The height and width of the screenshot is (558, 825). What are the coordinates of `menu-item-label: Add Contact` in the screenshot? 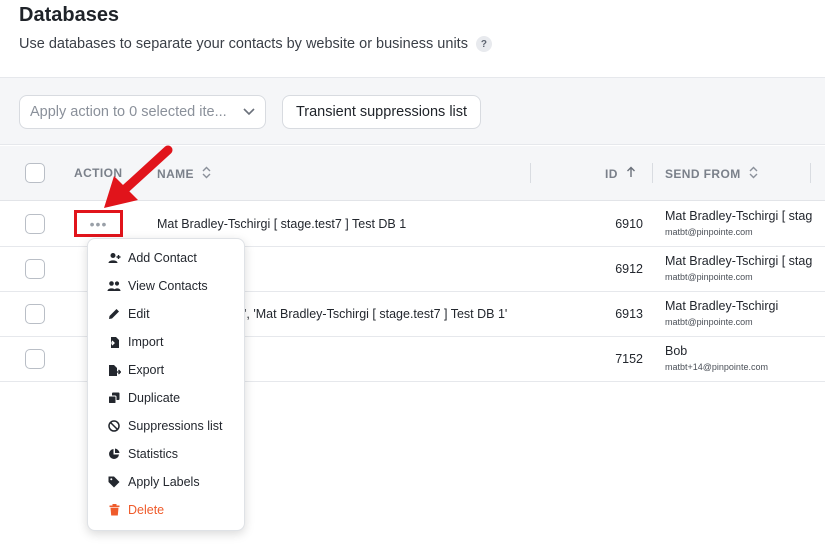 It's located at (162, 258).